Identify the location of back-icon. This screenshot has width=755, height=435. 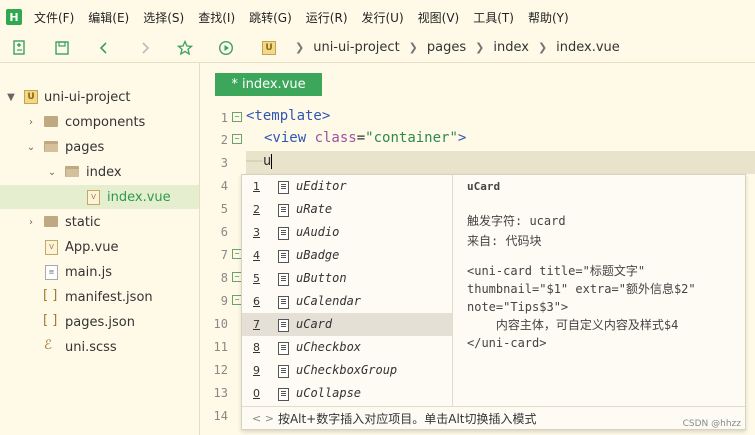
(104, 48).